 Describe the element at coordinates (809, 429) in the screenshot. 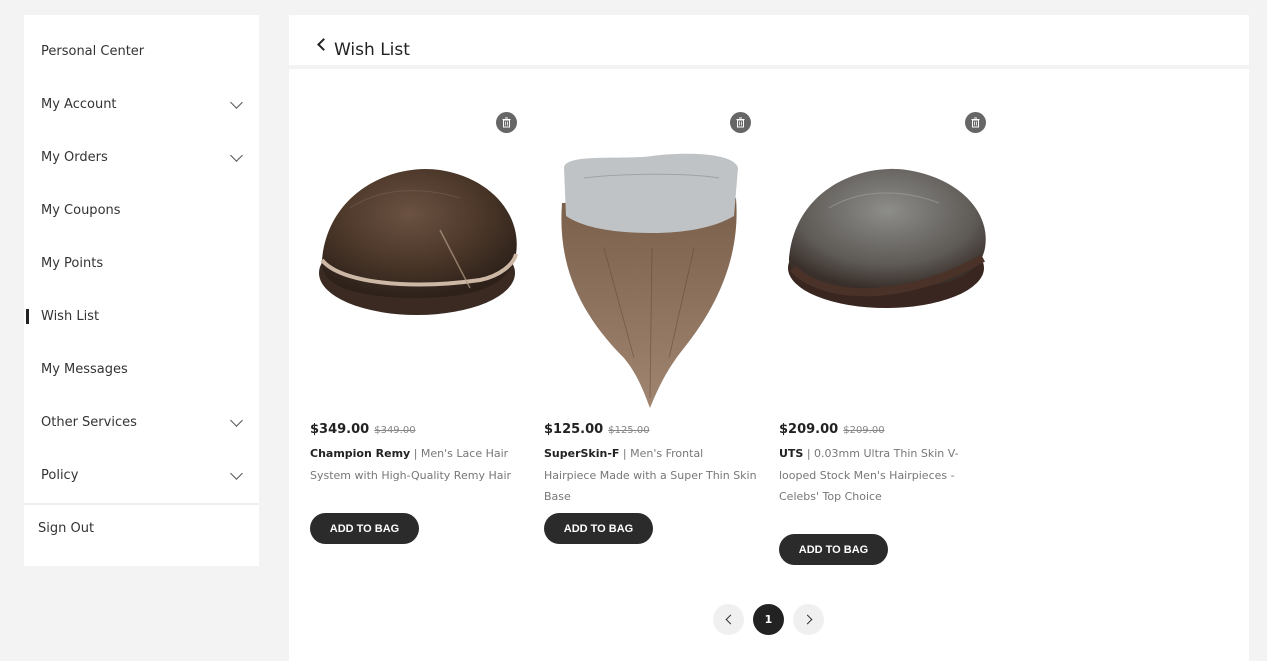

I see `current-price: $209.00` at that location.